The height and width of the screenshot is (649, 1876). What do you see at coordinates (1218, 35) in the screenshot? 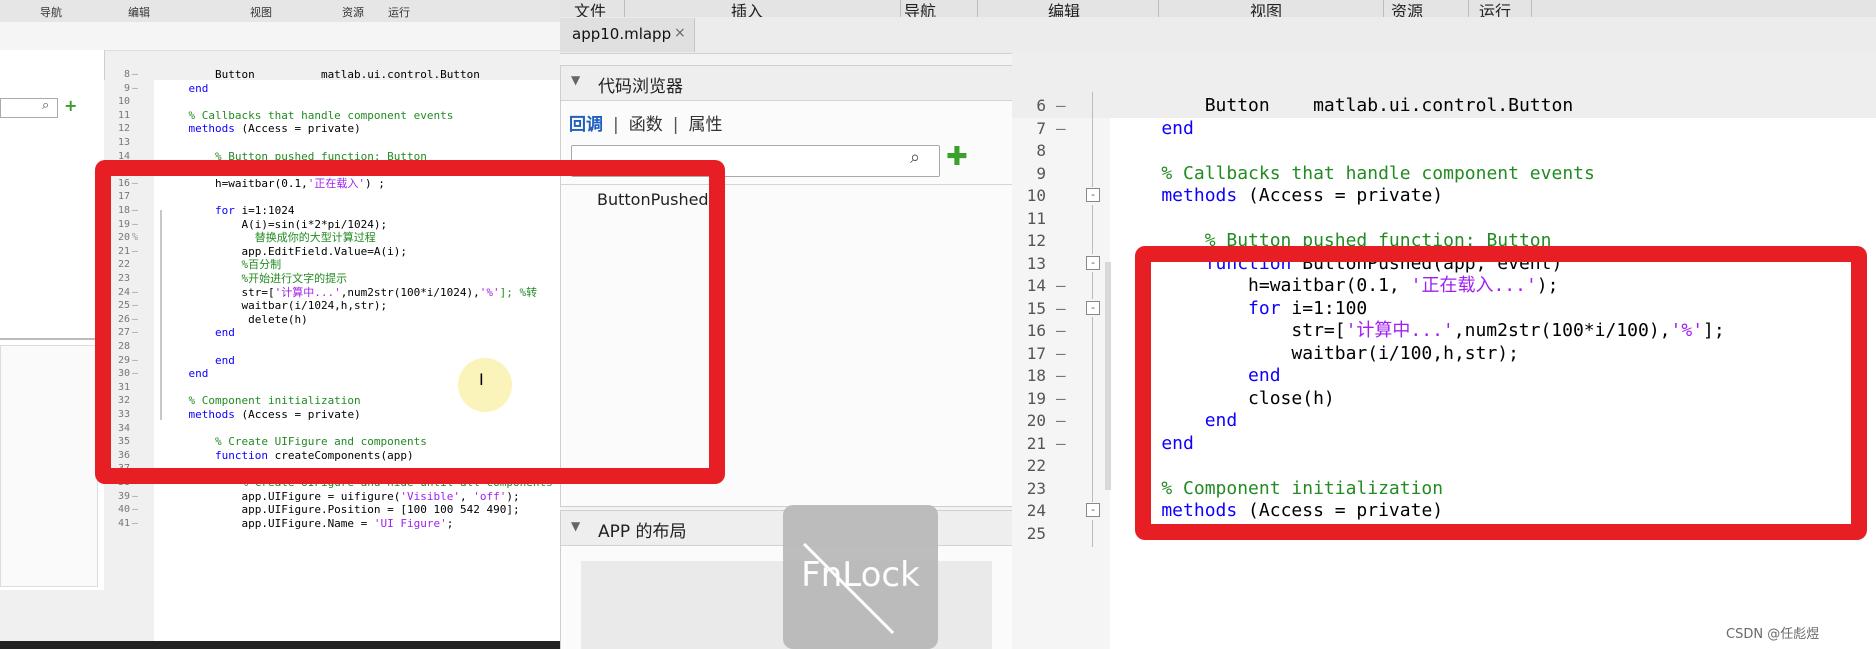
I see `document-tabbar` at bounding box center [1218, 35].